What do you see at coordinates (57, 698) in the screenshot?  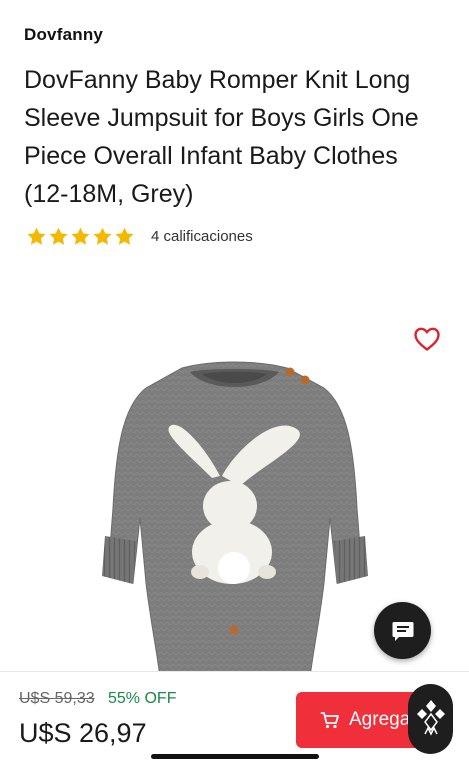 I see `old-price: U$S 59,33` at bounding box center [57, 698].